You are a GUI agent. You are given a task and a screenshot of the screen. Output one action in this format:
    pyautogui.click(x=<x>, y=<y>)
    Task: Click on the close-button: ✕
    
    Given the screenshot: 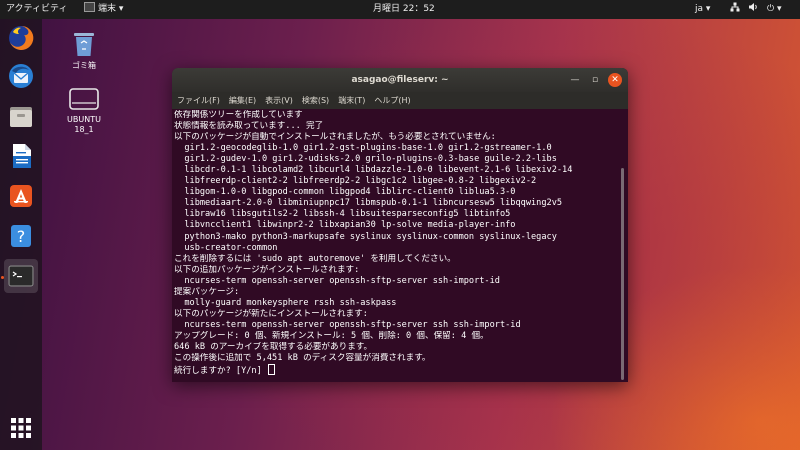 What is the action you would take?
    pyautogui.click(x=615, y=80)
    